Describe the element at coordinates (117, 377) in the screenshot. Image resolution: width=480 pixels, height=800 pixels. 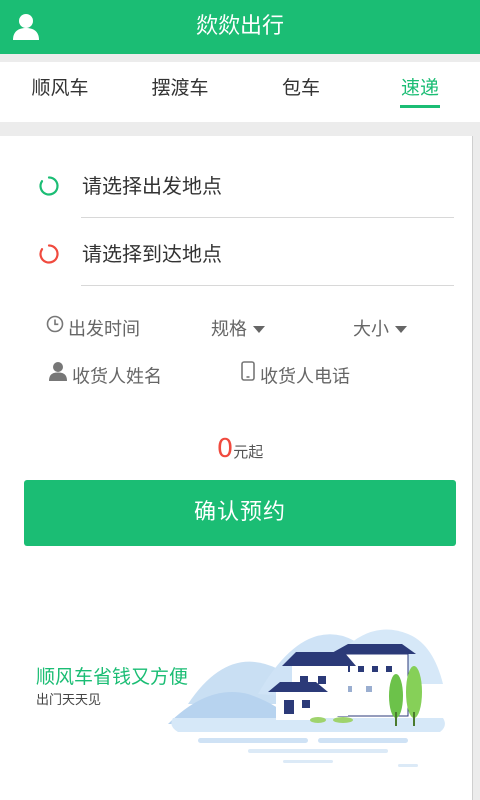
I see `receiver-name-placeholder: 收货人姓名` at that location.